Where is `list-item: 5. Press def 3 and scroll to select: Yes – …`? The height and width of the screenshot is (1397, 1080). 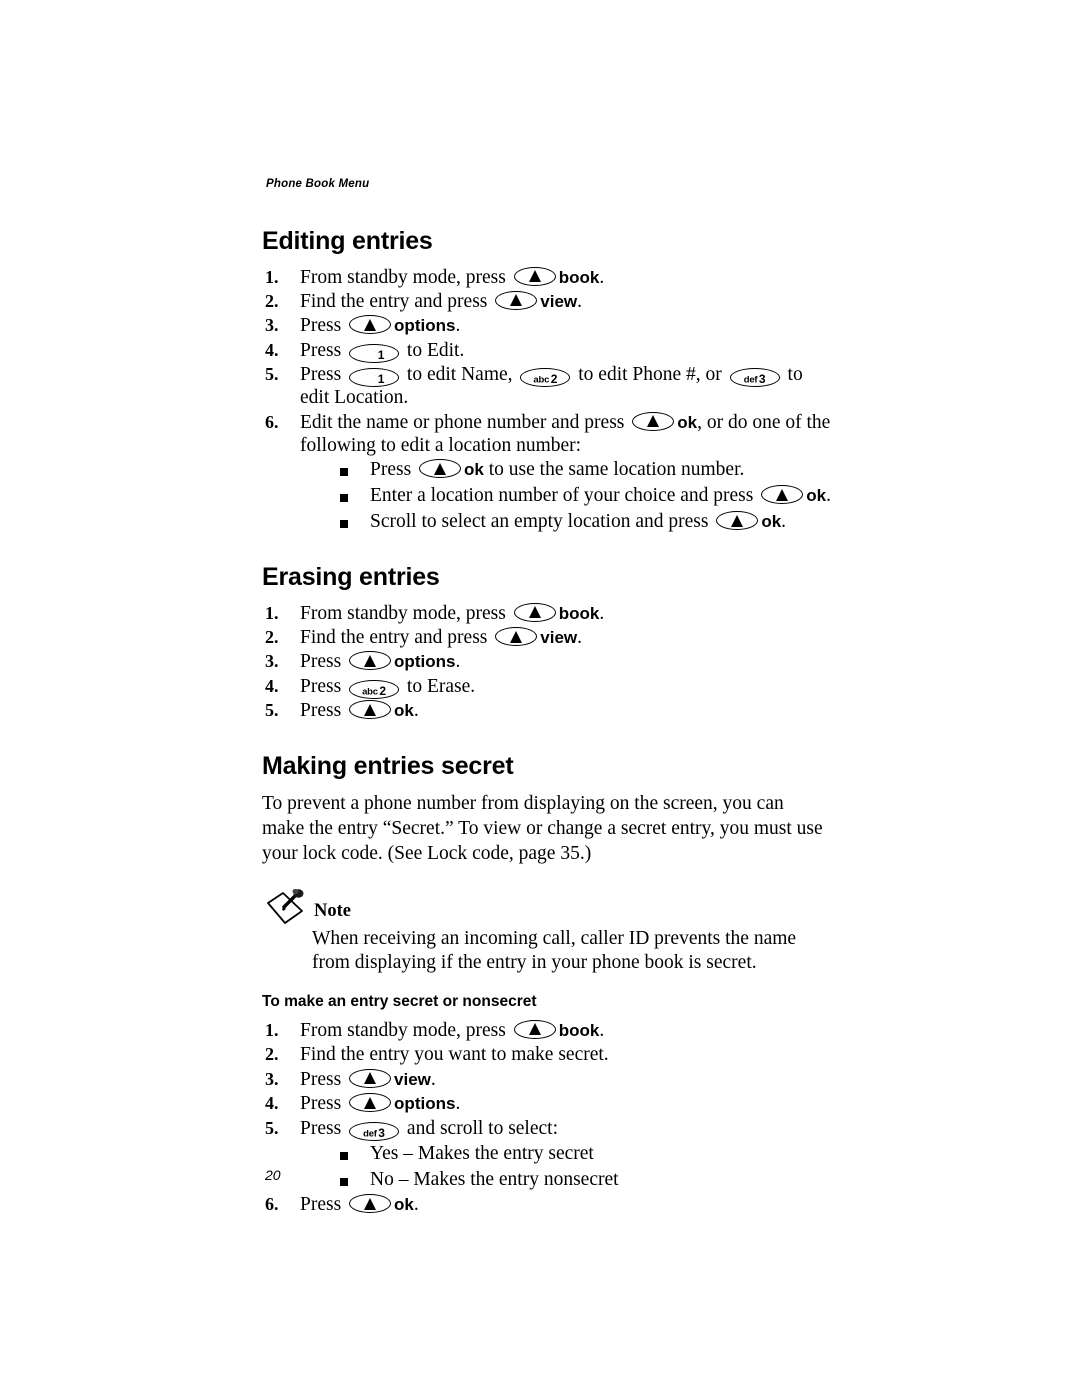 list-item: 5. Press def 3 and scroll to select: Yes – … is located at coordinates (547, 1155).